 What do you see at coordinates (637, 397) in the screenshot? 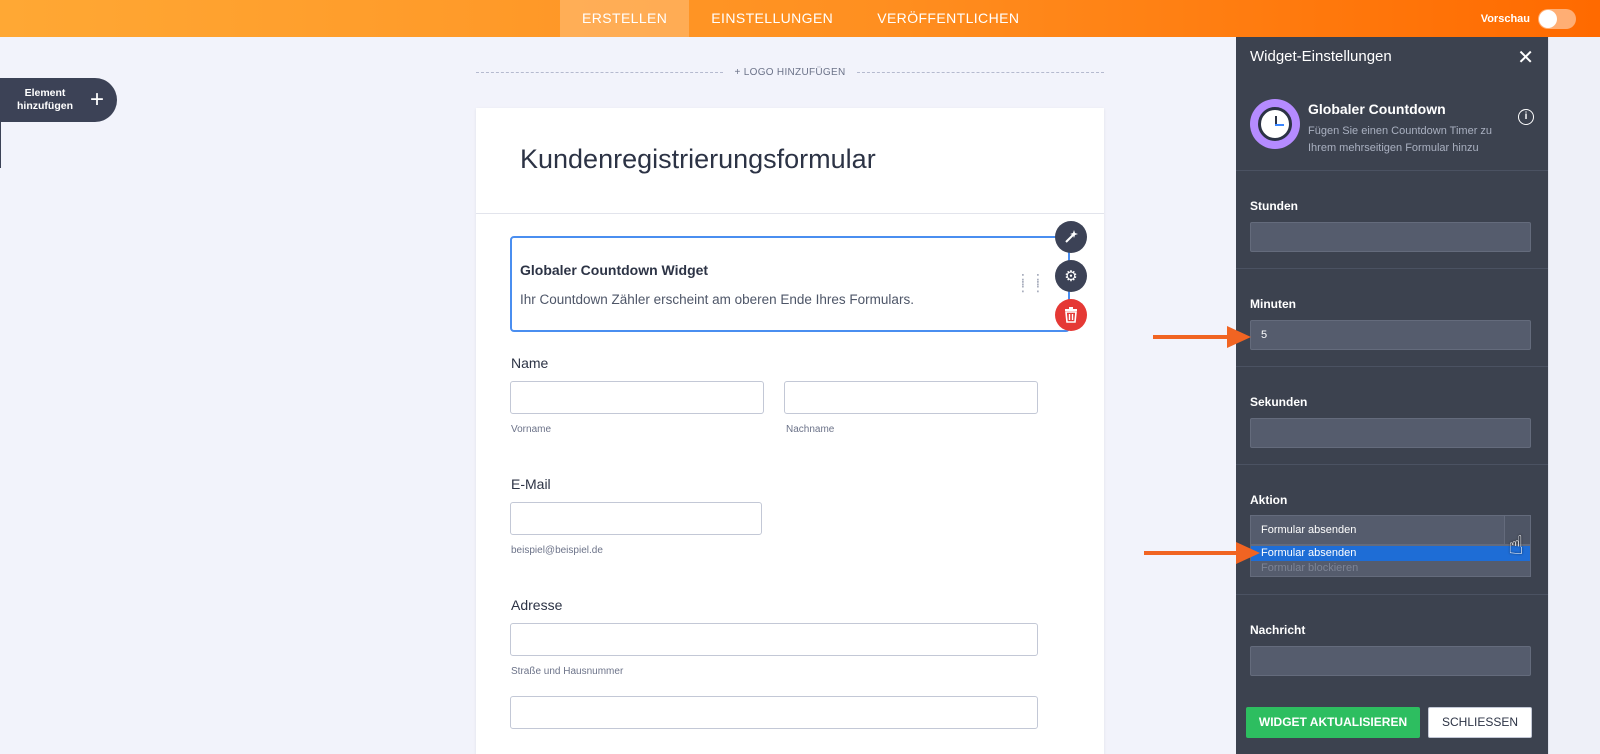
I see `first-name-input` at bounding box center [637, 397].